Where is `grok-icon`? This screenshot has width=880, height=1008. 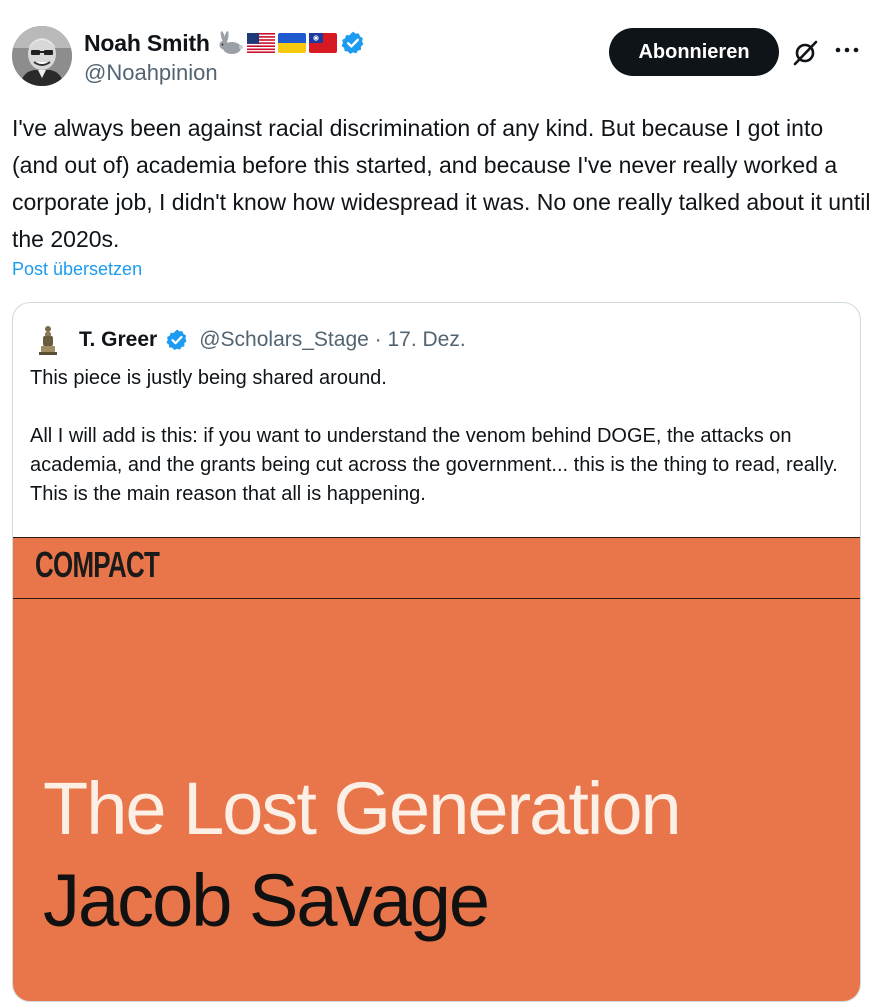
grok-icon is located at coordinates (805, 53).